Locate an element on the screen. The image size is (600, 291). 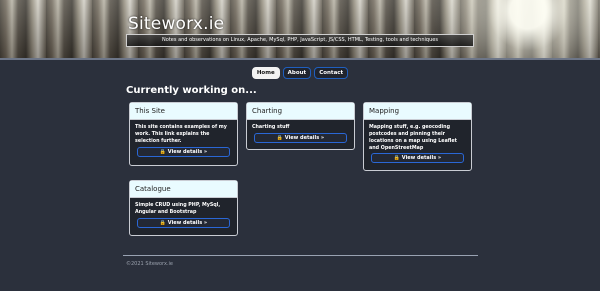
footer-divider is located at coordinates (300, 255).